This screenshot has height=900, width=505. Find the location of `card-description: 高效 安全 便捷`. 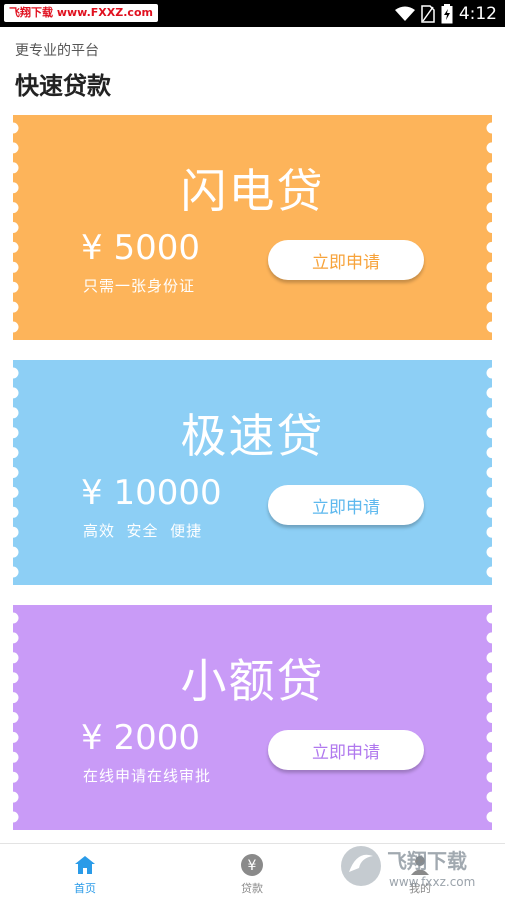

card-description: 高效 安全 便捷 is located at coordinates (143, 531).